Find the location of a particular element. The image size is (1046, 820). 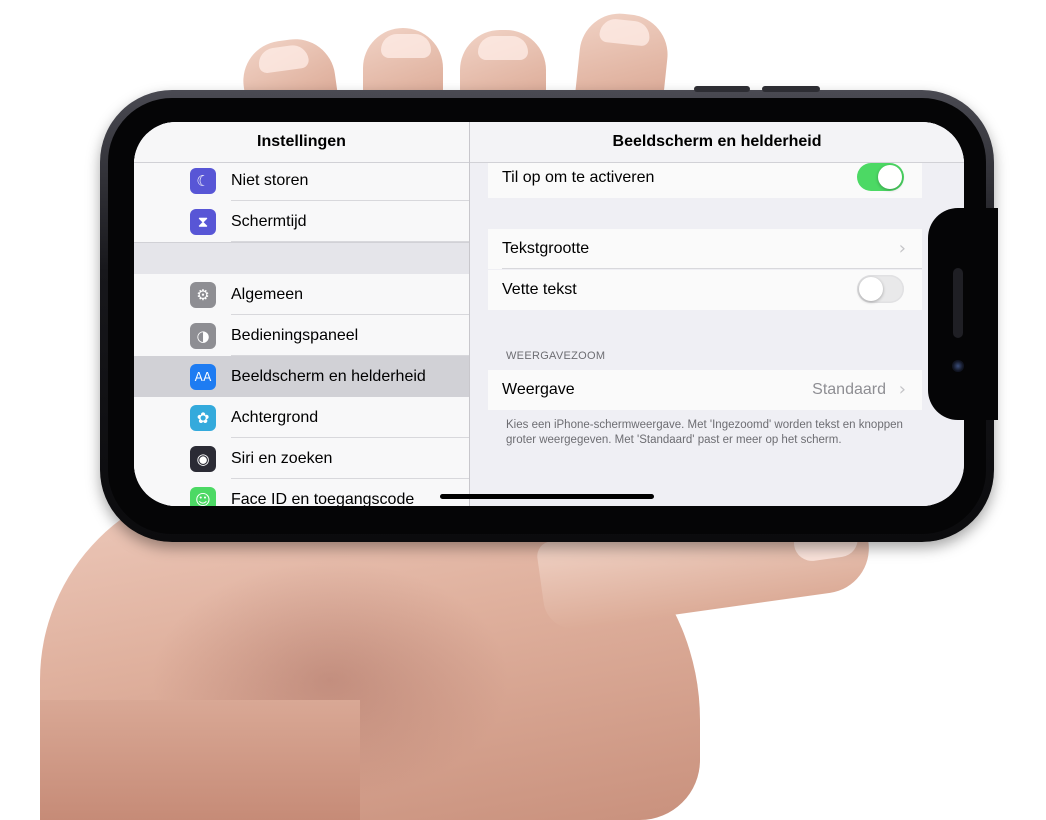

sidebar-item-label: Niet storen is located at coordinates (270, 180).